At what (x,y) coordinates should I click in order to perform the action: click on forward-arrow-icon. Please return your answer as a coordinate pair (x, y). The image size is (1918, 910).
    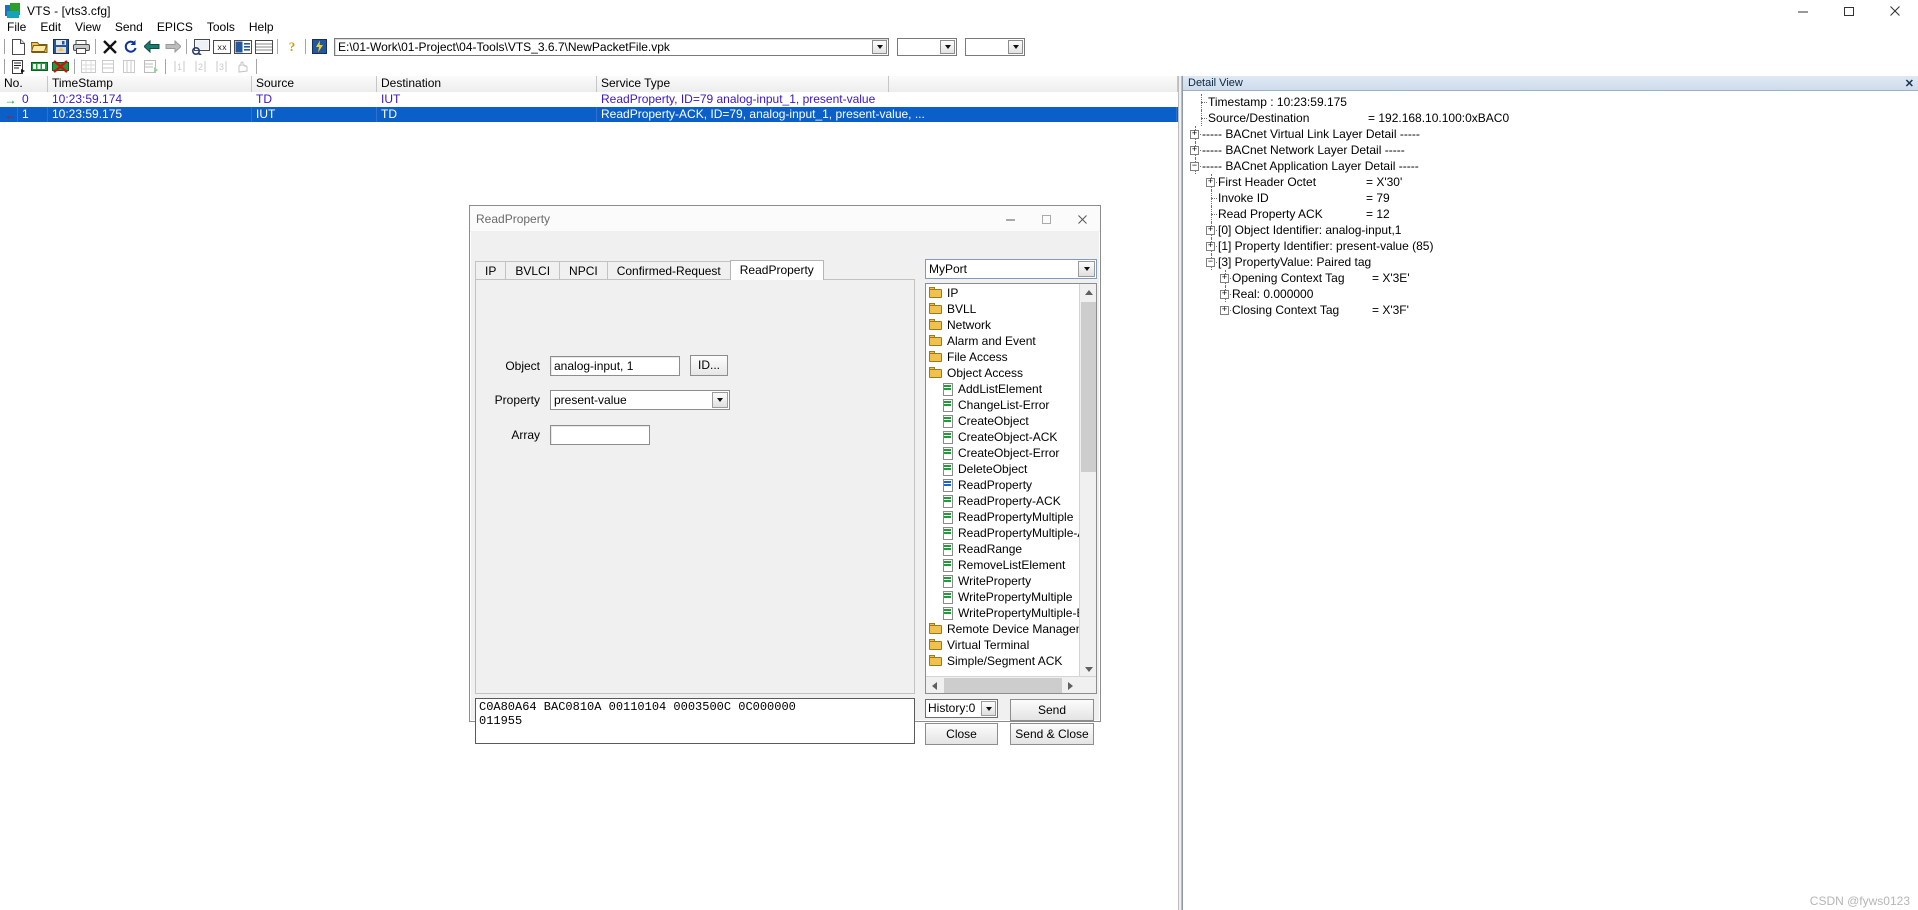
    Looking at the image, I should click on (172, 46).